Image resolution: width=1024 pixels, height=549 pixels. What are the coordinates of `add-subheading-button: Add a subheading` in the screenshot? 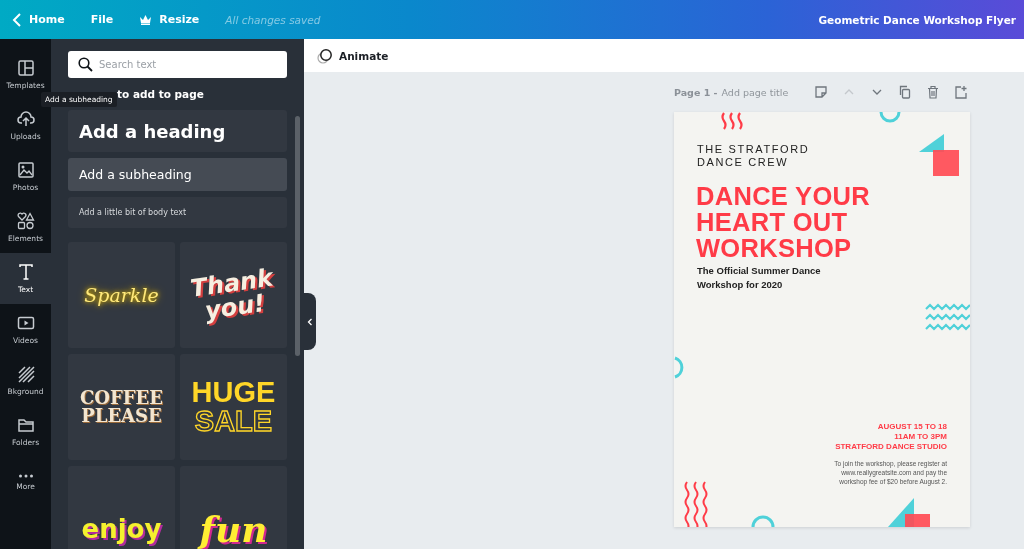 It's located at (177, 174).